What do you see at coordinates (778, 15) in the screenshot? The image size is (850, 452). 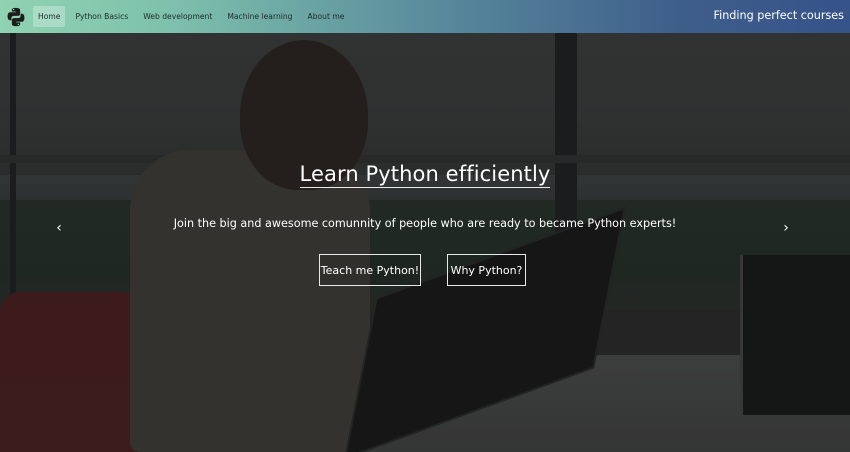 I see `nav-tagline: Finding perfect courses` at bounding box center [778, 15].